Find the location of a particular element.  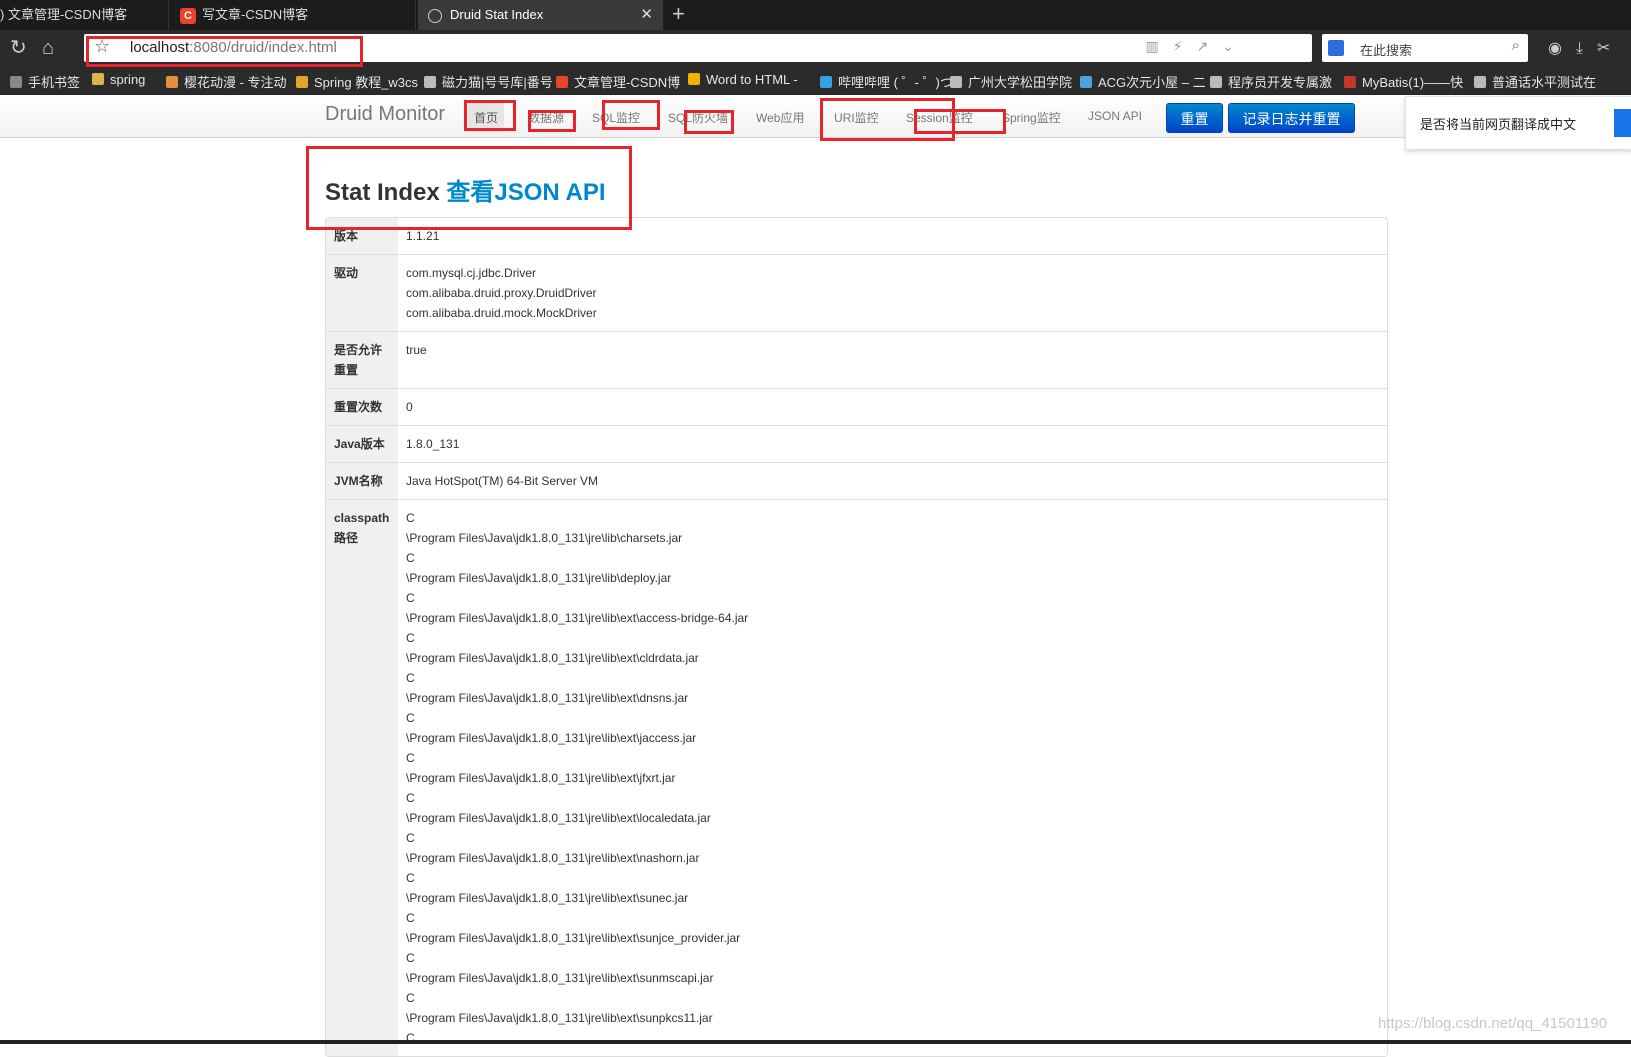

bookmark-item: 磁力猫|号号库|番号 is located at coordinates (488, 81).